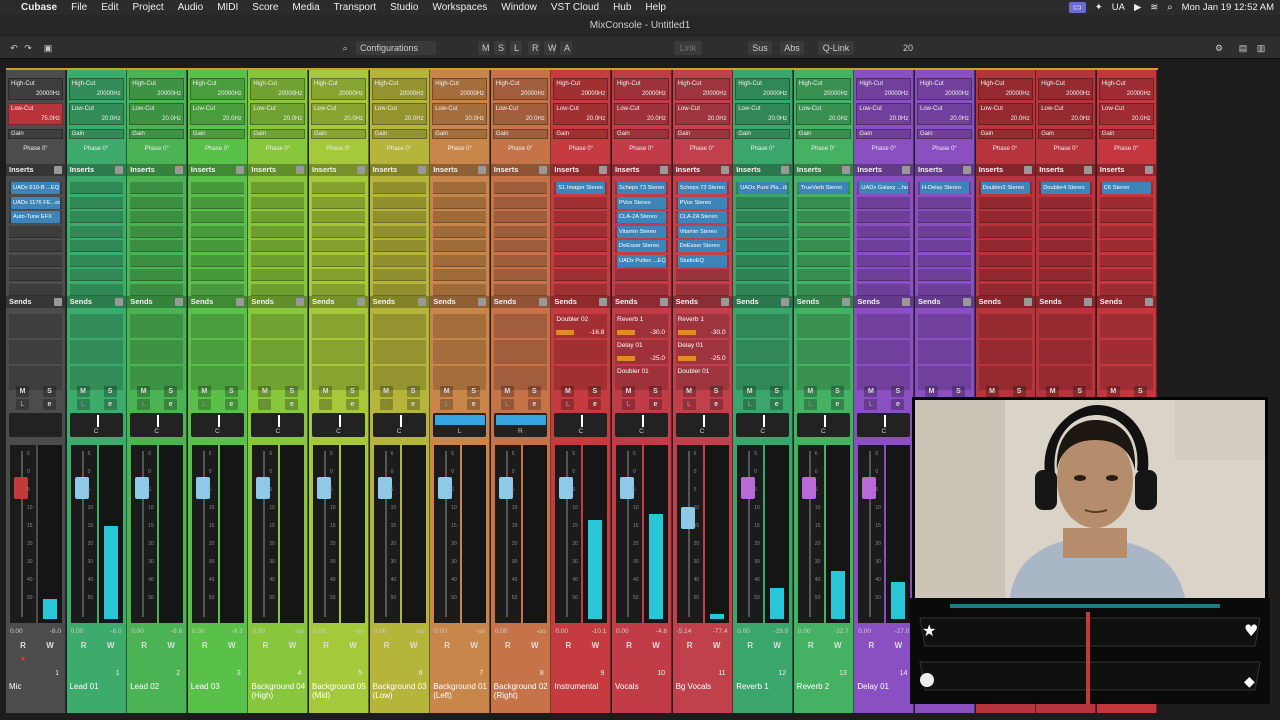  What do you see at coordinates (1118, 7) in the screenshot?
I see `ua-status: UA` at bounding box center [1118, 7].